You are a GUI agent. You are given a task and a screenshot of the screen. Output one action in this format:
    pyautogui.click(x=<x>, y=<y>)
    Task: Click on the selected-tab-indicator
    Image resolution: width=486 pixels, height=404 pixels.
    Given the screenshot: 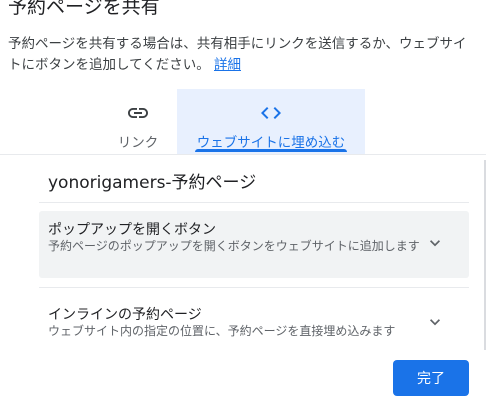 What is the action you would take?
    pyautogui.click(x=271, y=150)
    